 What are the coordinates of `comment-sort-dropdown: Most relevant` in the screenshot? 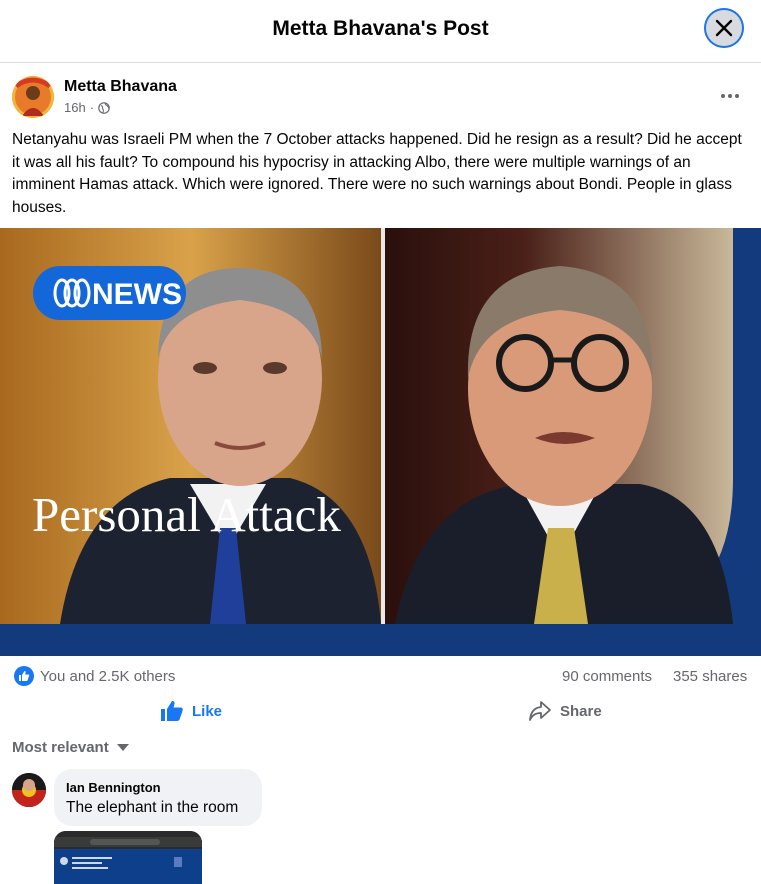 It's located at (70, 747).